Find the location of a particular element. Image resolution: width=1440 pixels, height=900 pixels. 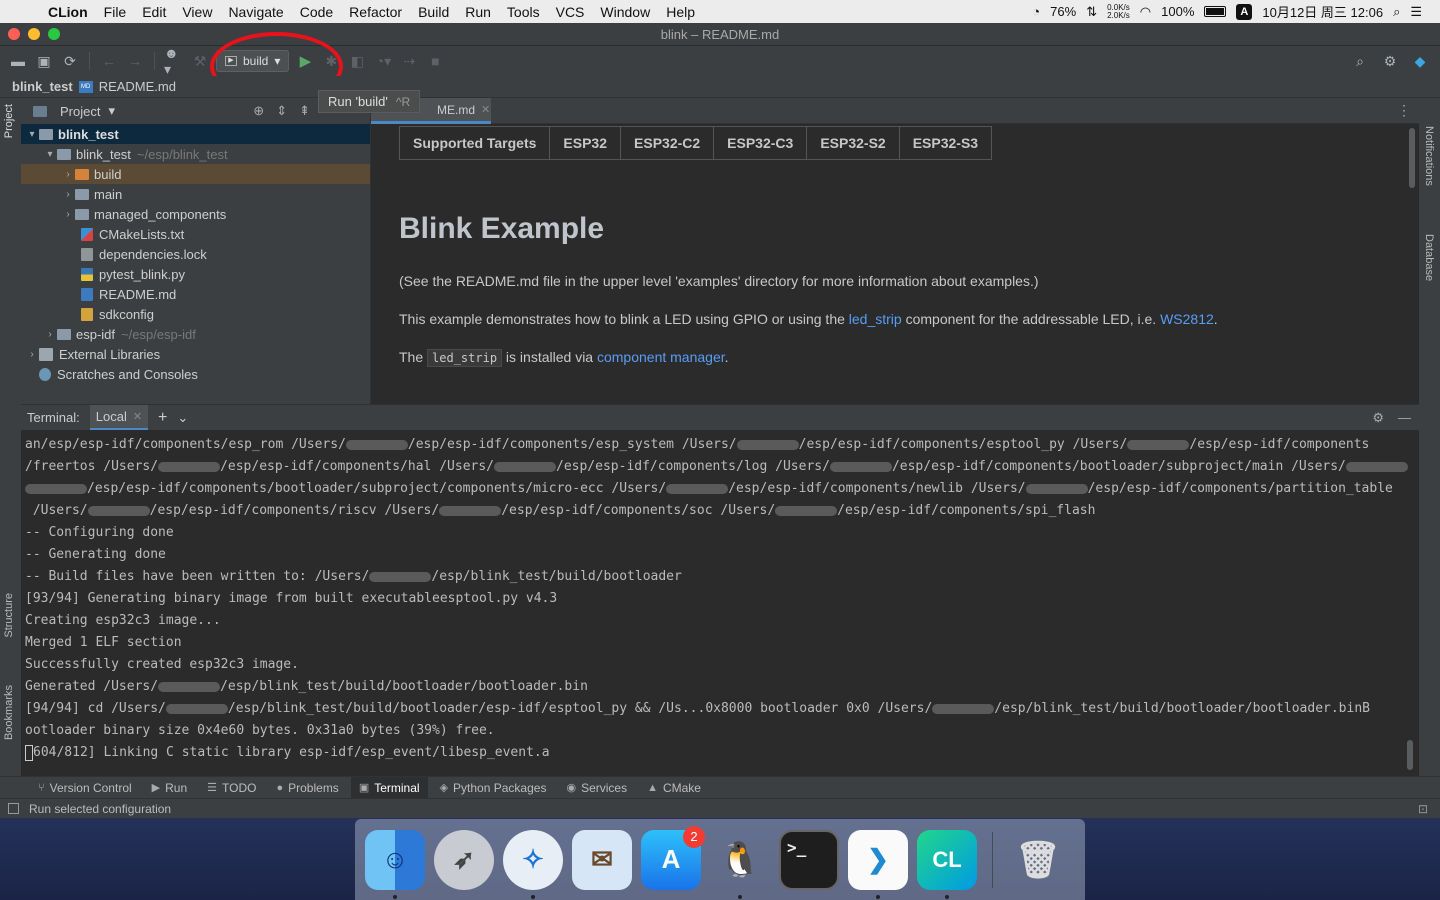

dock-trash-icon: 🗑 is located at coordinates (1038, 860).